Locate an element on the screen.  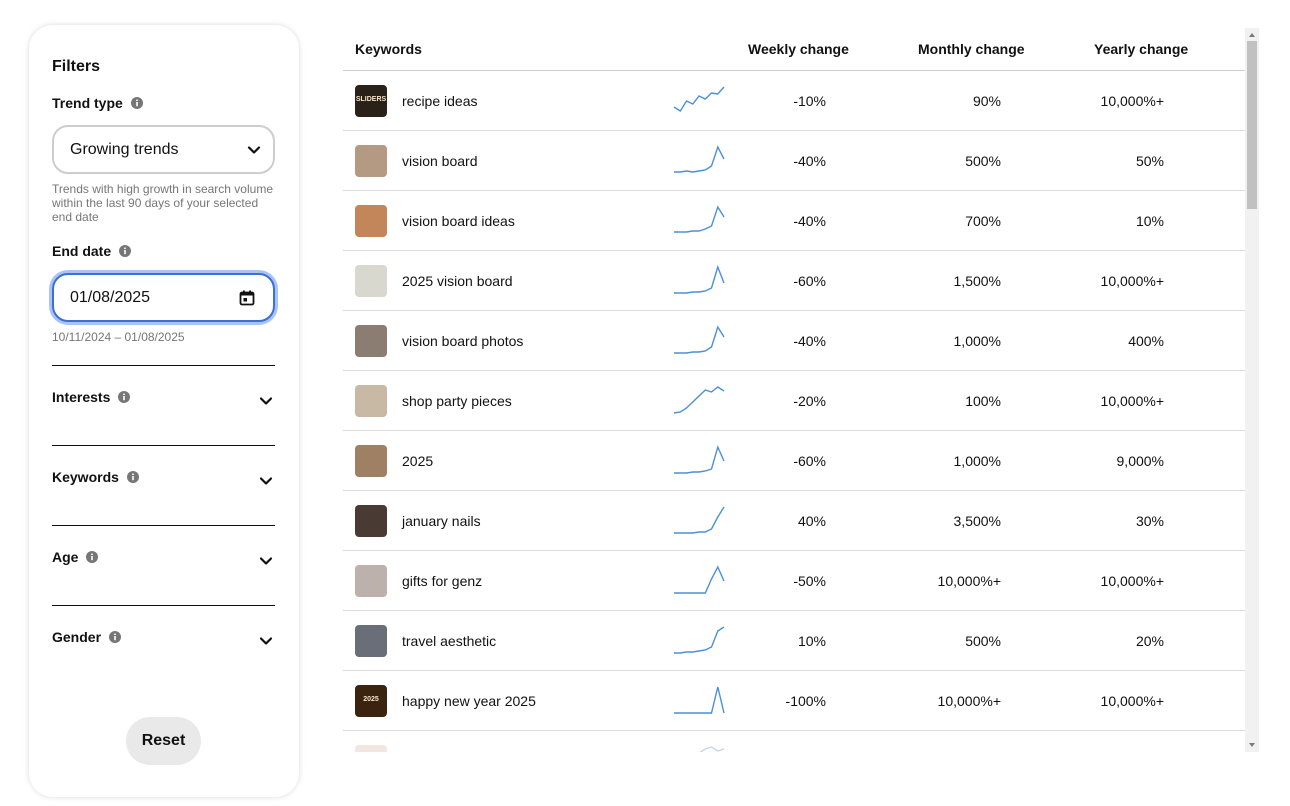
table-row: vision board ideas -40% 700% 10% is located at coordinates (794, 221).